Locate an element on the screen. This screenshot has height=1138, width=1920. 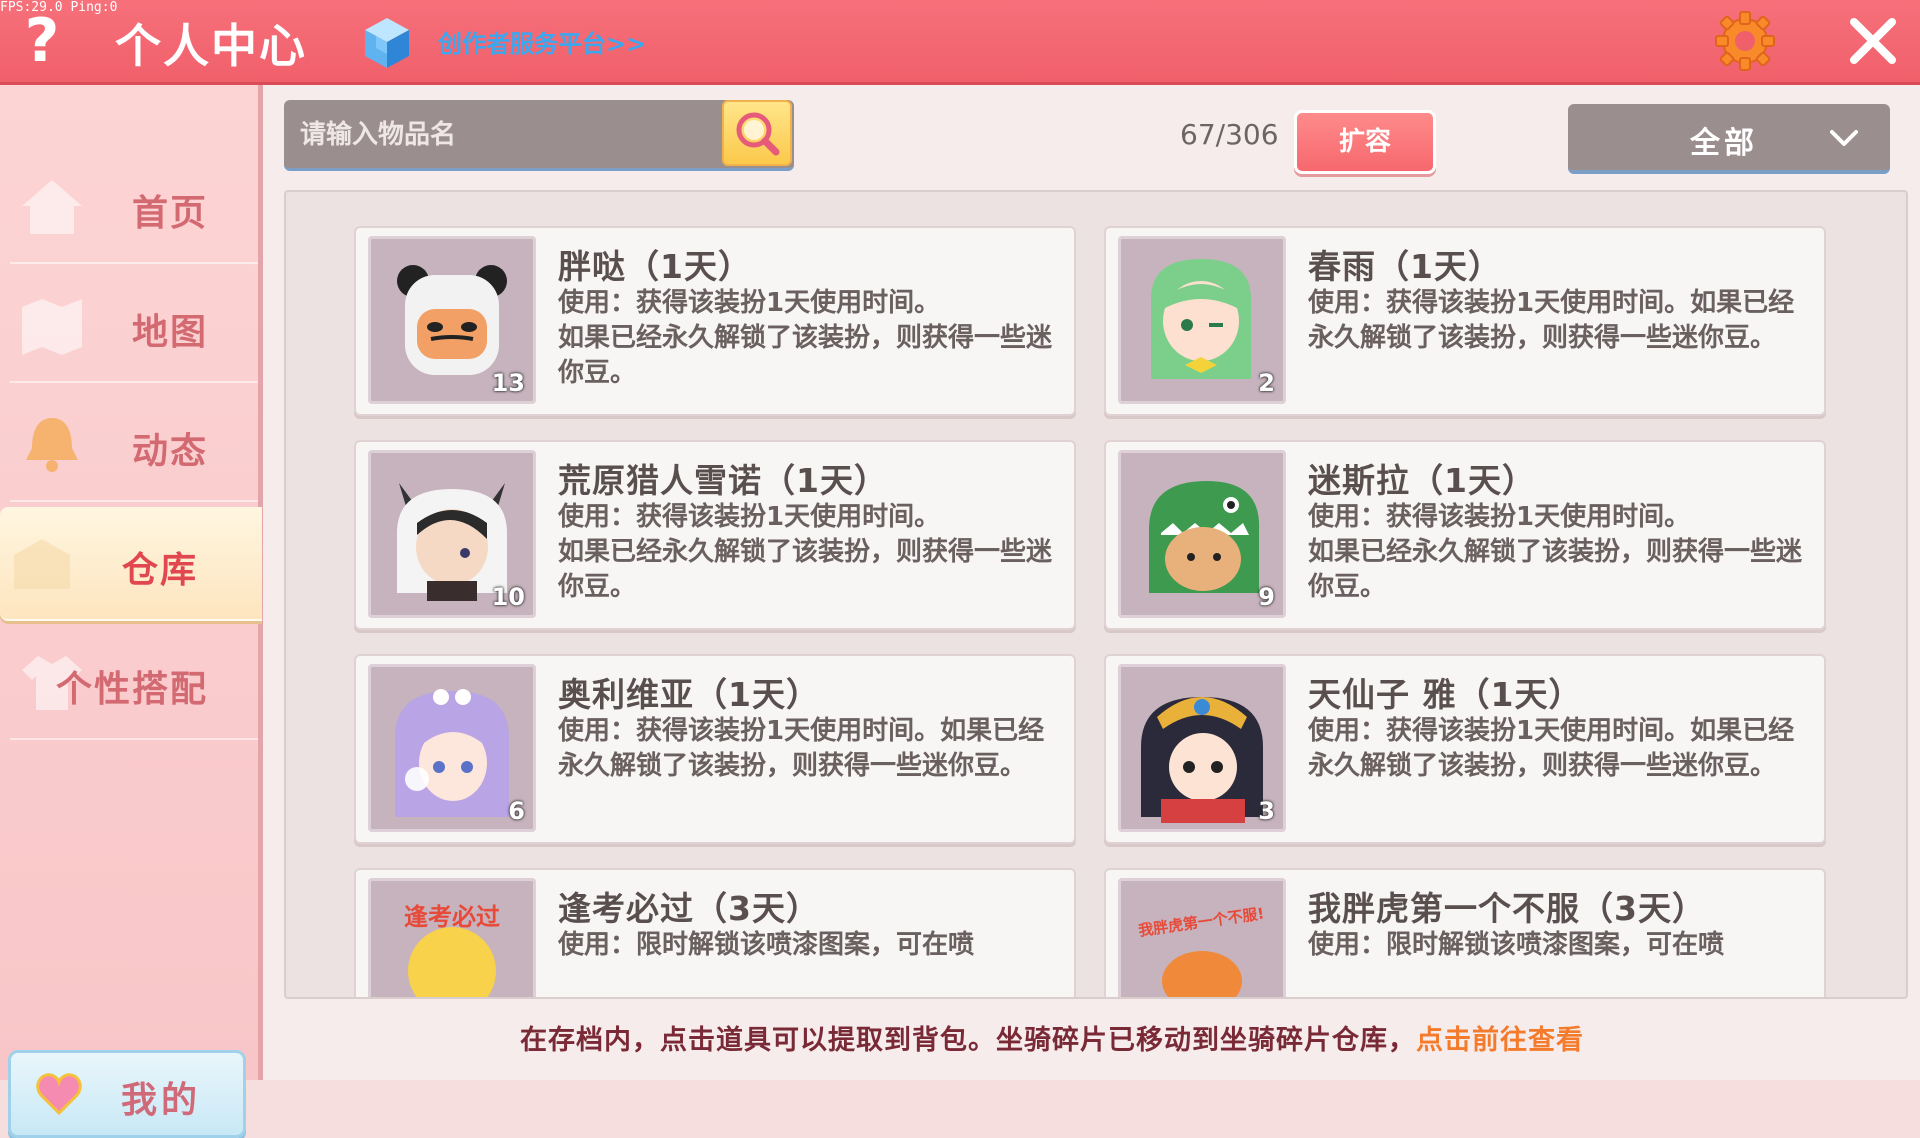
search-input is located at coordinates (500, 135).